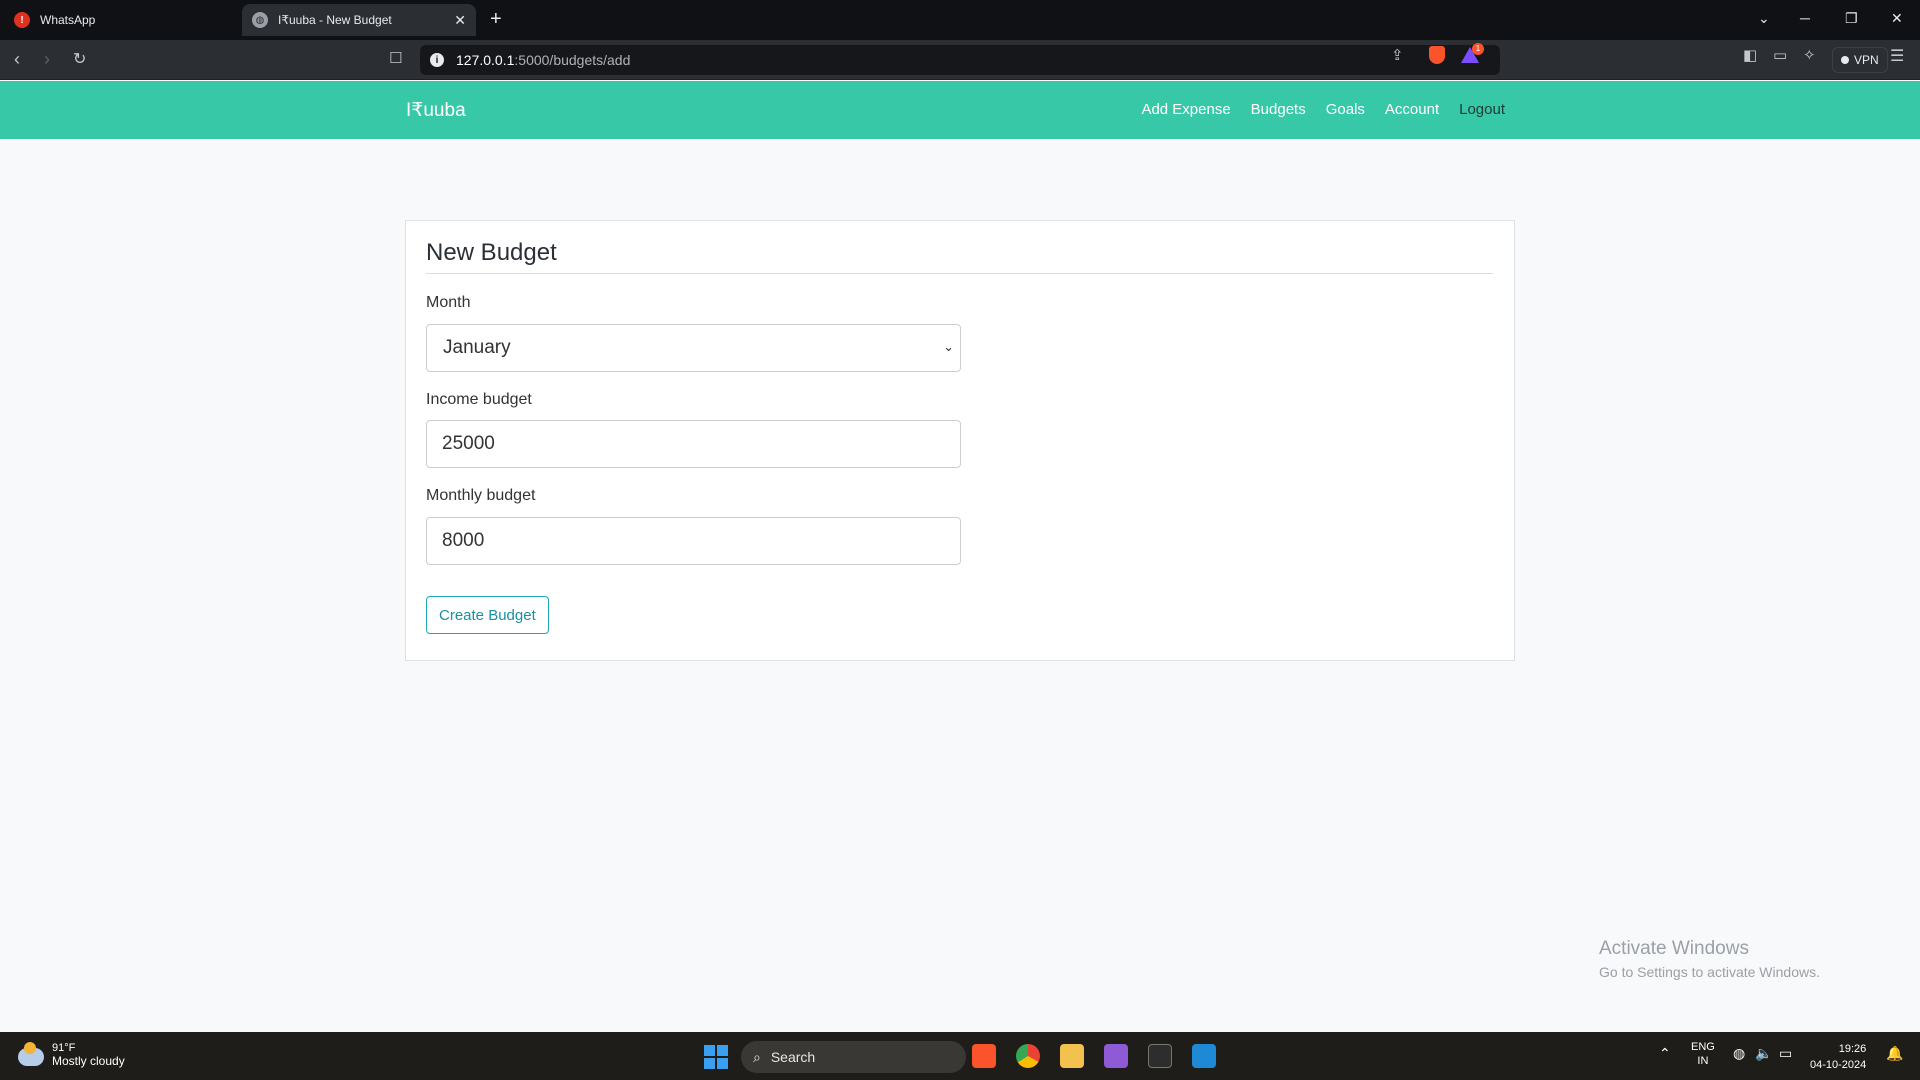 The height and width of the screenshot is (1080, 1920). Describe the element at coordinates (88, 1061) in the screenshot. I see `weather-condition: Mostly cloudy` at that location.